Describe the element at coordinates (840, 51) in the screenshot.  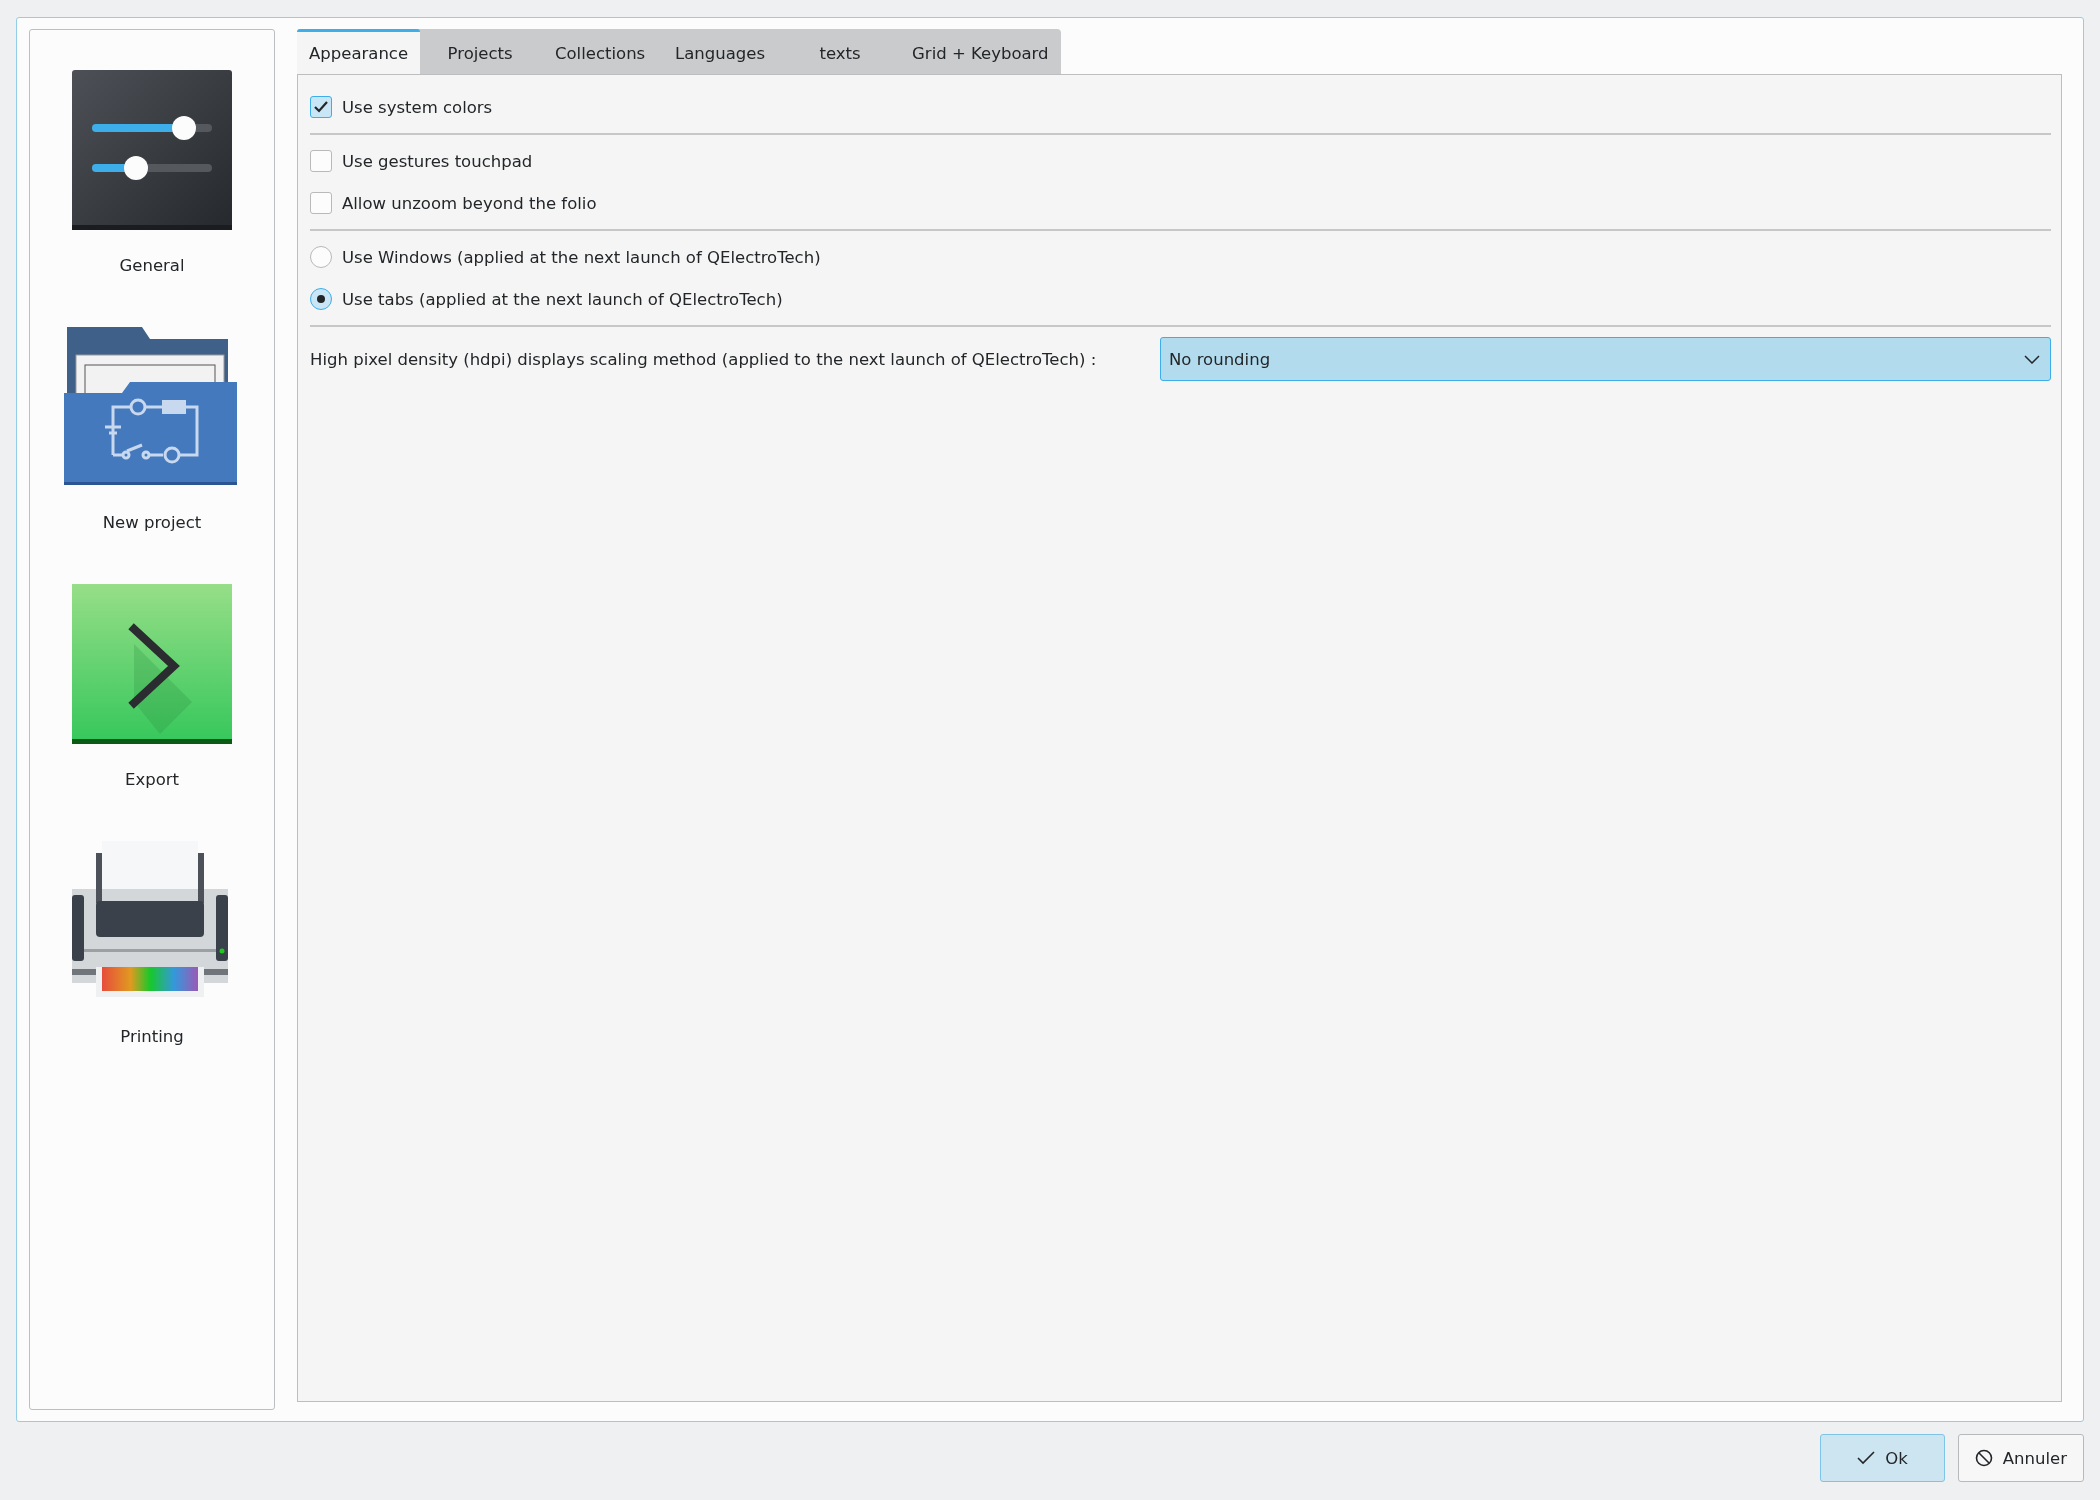
I see `tab: texts` at that location.